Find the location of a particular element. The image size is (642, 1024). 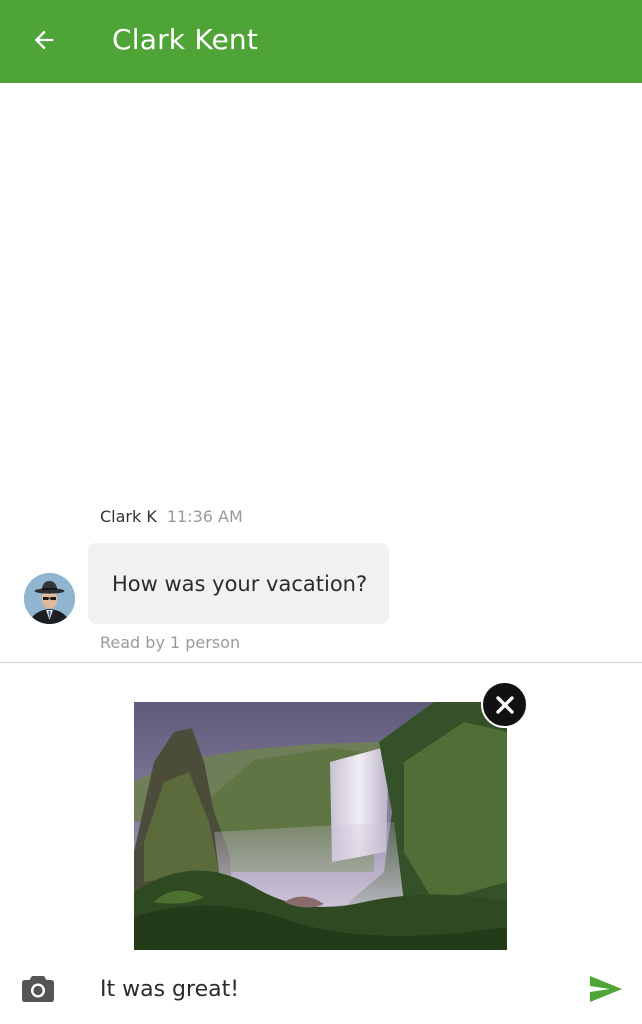

close-icon is located at coordinates (504, 704).